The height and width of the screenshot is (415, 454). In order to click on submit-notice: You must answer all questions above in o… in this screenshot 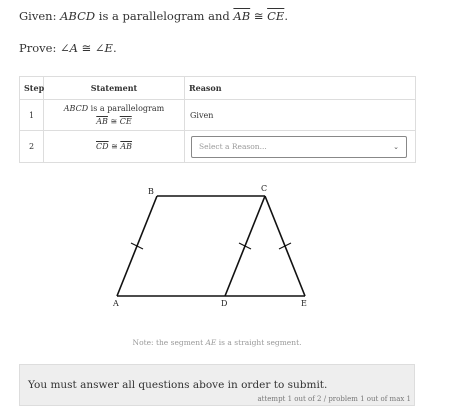, I will do `click(217, 385)`.